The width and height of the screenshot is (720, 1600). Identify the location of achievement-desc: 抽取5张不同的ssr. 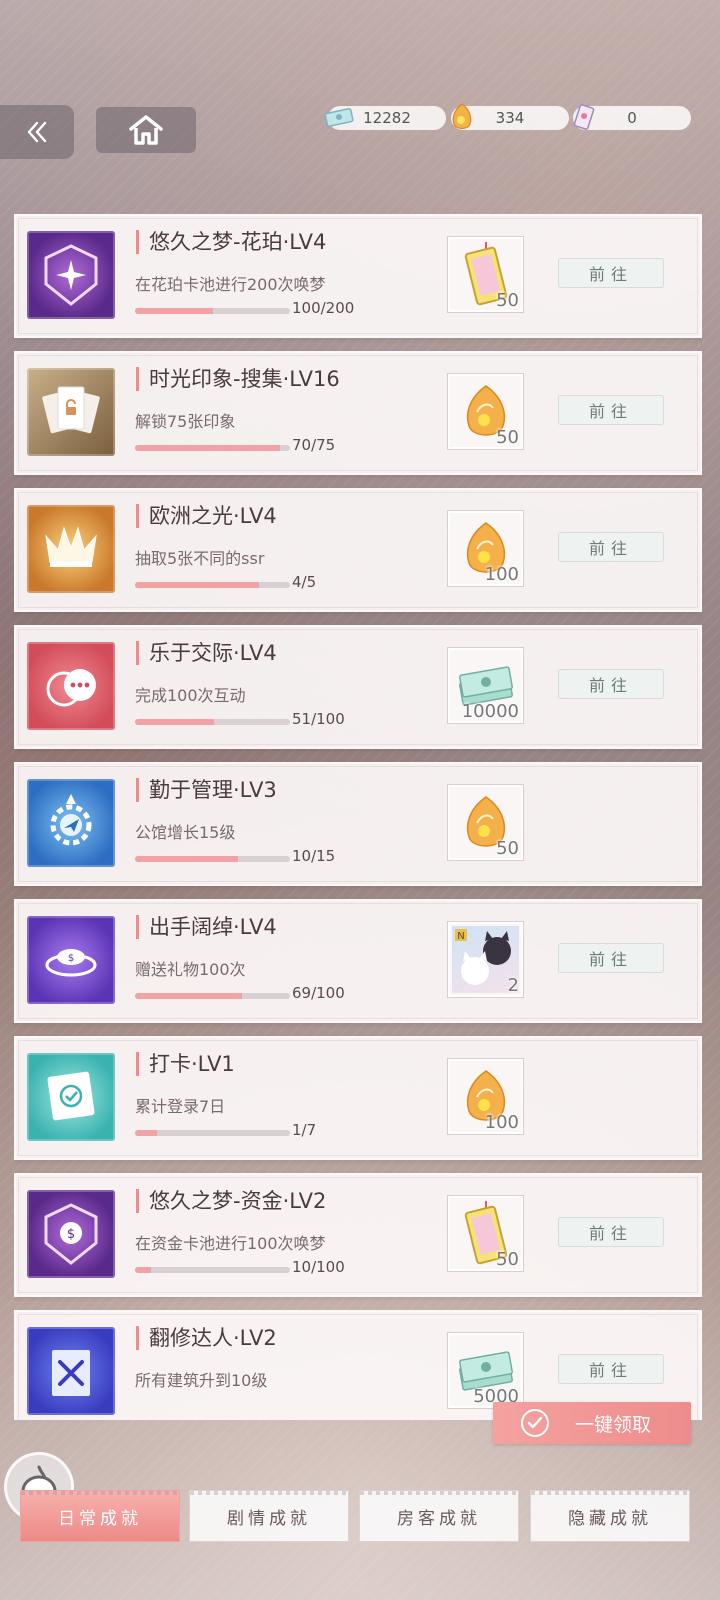
(200, 558).